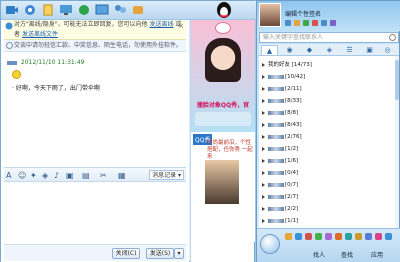 The image size is (400, 262). Describe the element at coordinates (358, 236) in the screenshot. I see `app-icon-wallet` at that location.